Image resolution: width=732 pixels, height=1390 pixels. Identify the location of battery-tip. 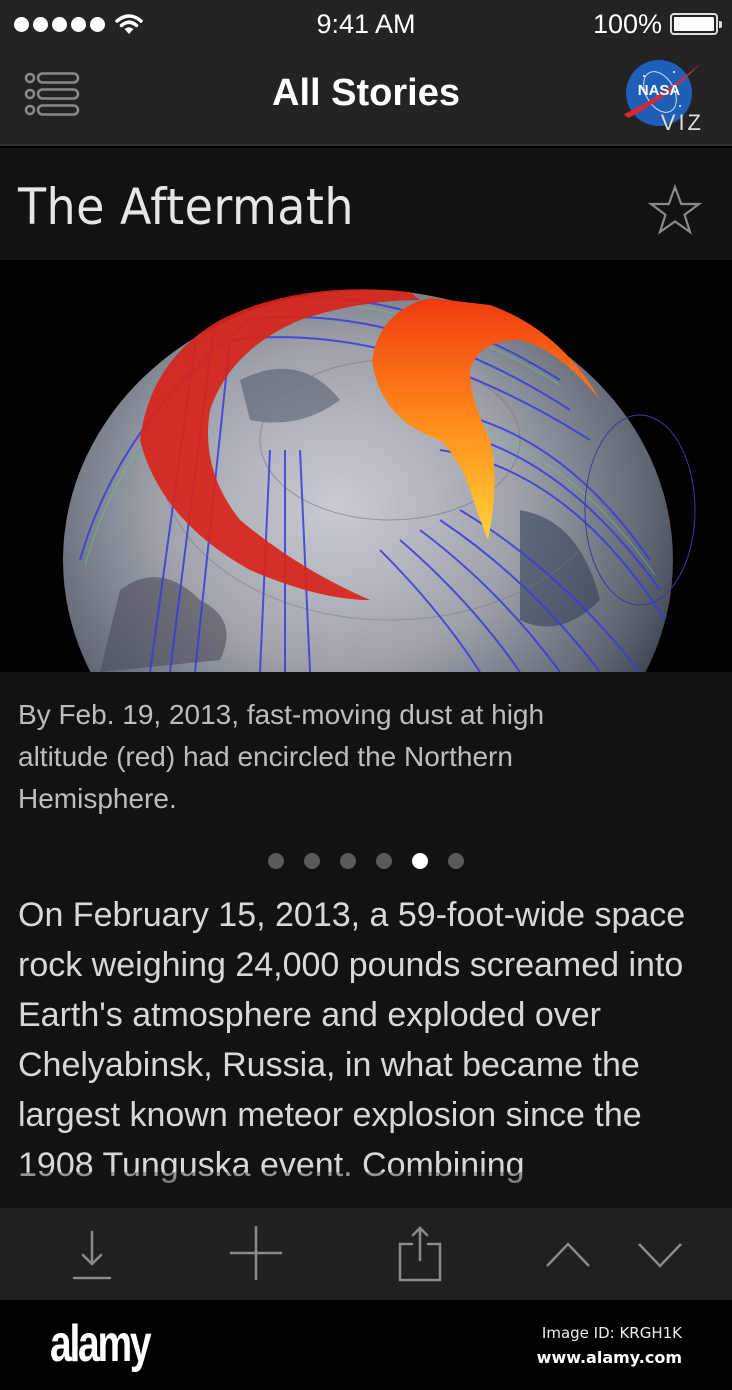
(720, 24).